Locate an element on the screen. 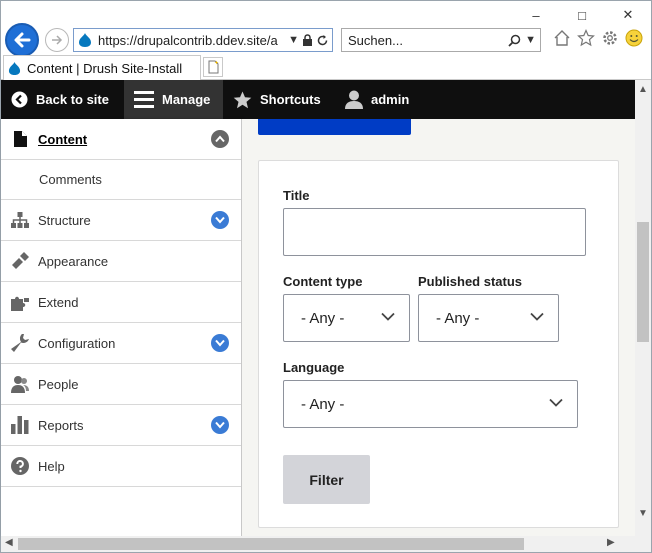 This screenshot has width=652, height=553. user-icon is located at coordinates (354, 99).